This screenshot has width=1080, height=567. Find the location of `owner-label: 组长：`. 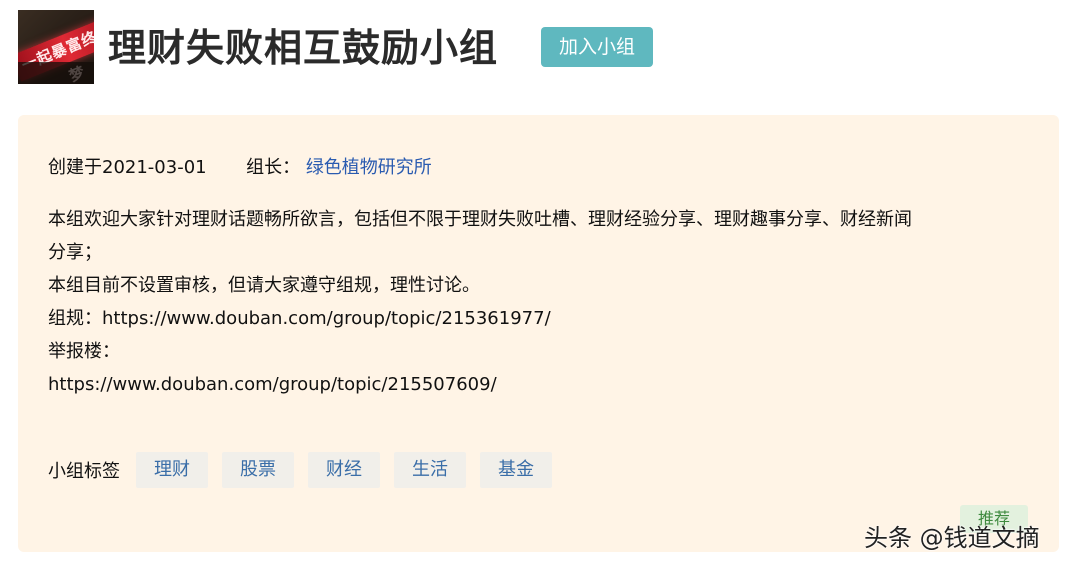

owner-label: 组长： is located at coordinates (273, 167).